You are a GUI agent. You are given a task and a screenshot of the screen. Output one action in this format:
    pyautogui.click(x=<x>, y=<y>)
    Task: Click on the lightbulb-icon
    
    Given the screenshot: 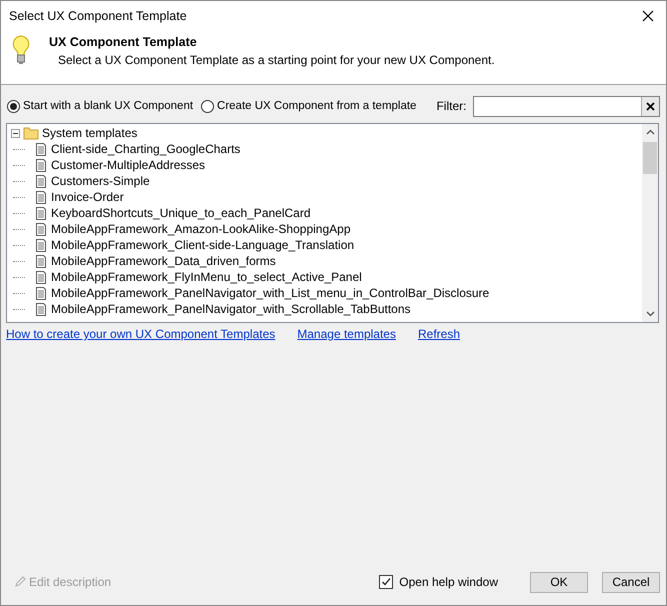 What is the action you would take?
    pyautogui.click(x=21, y=51)
    